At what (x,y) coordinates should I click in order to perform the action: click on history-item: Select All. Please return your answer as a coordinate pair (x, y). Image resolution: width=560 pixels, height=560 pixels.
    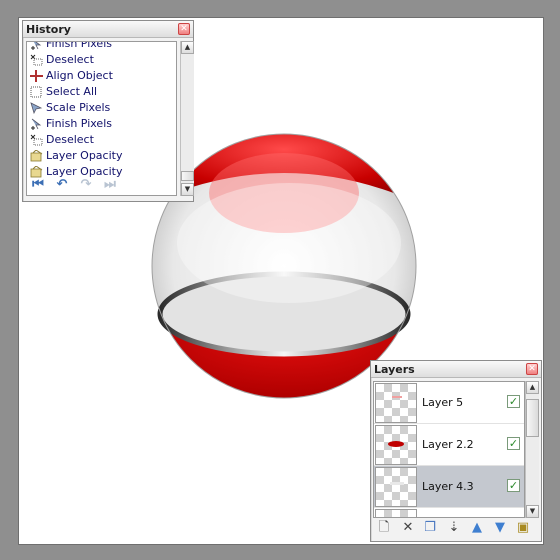
    Looking at the image, I should click on (101, 92).